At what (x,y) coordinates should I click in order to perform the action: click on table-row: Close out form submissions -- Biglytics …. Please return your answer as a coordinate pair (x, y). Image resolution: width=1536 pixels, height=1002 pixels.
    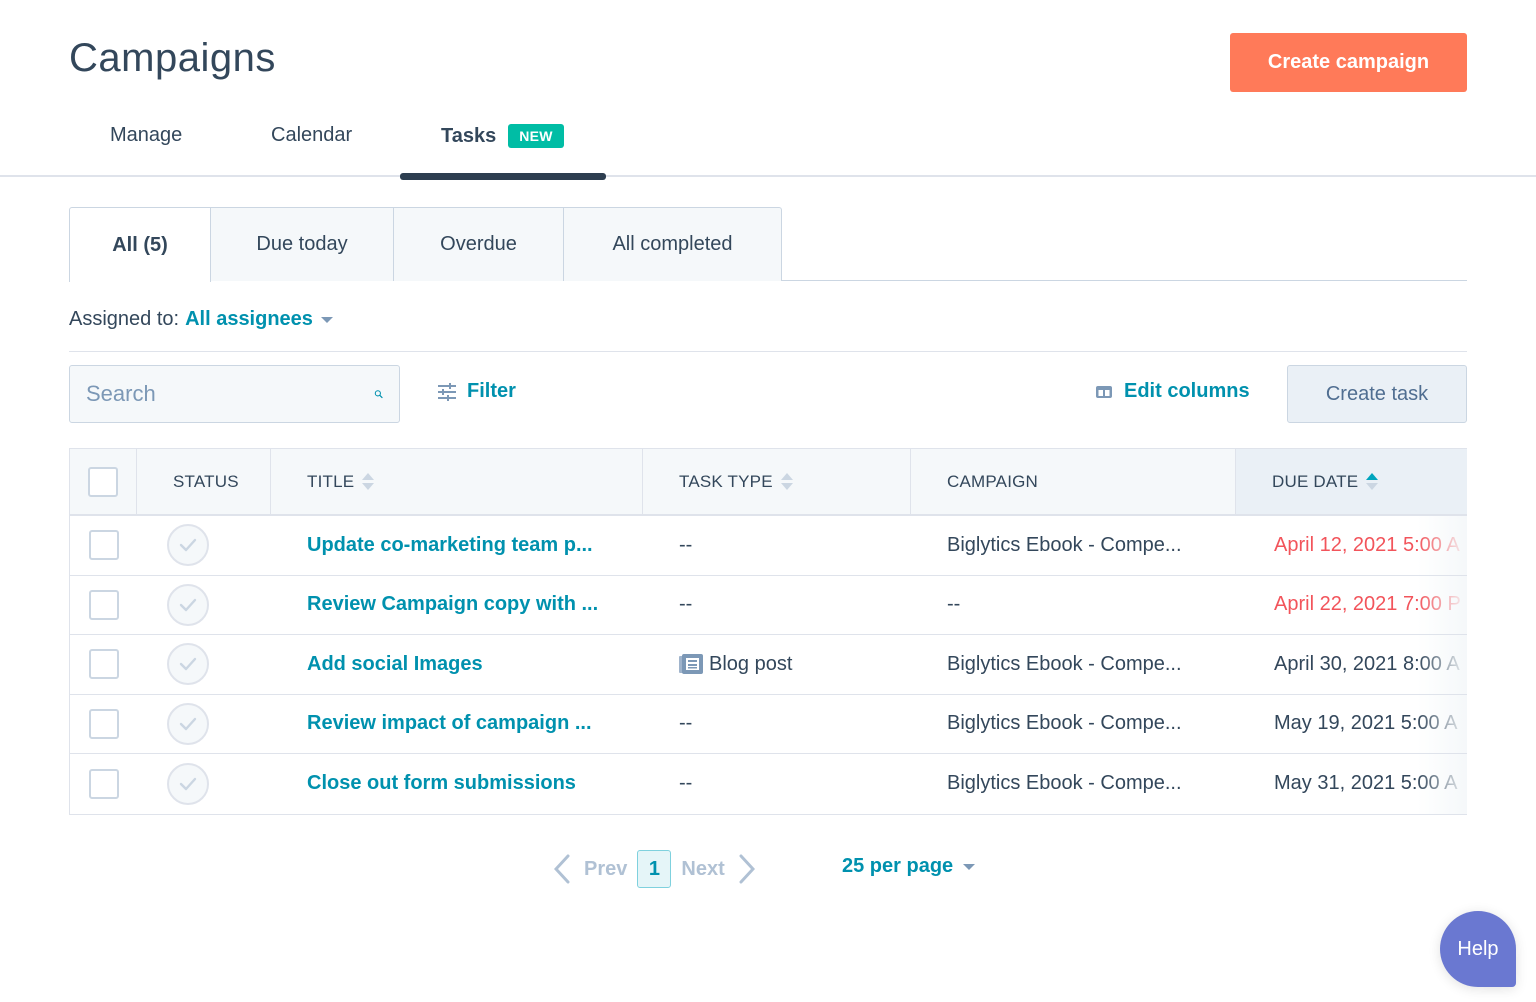
    Looking at the image, I should click on (768, 784).